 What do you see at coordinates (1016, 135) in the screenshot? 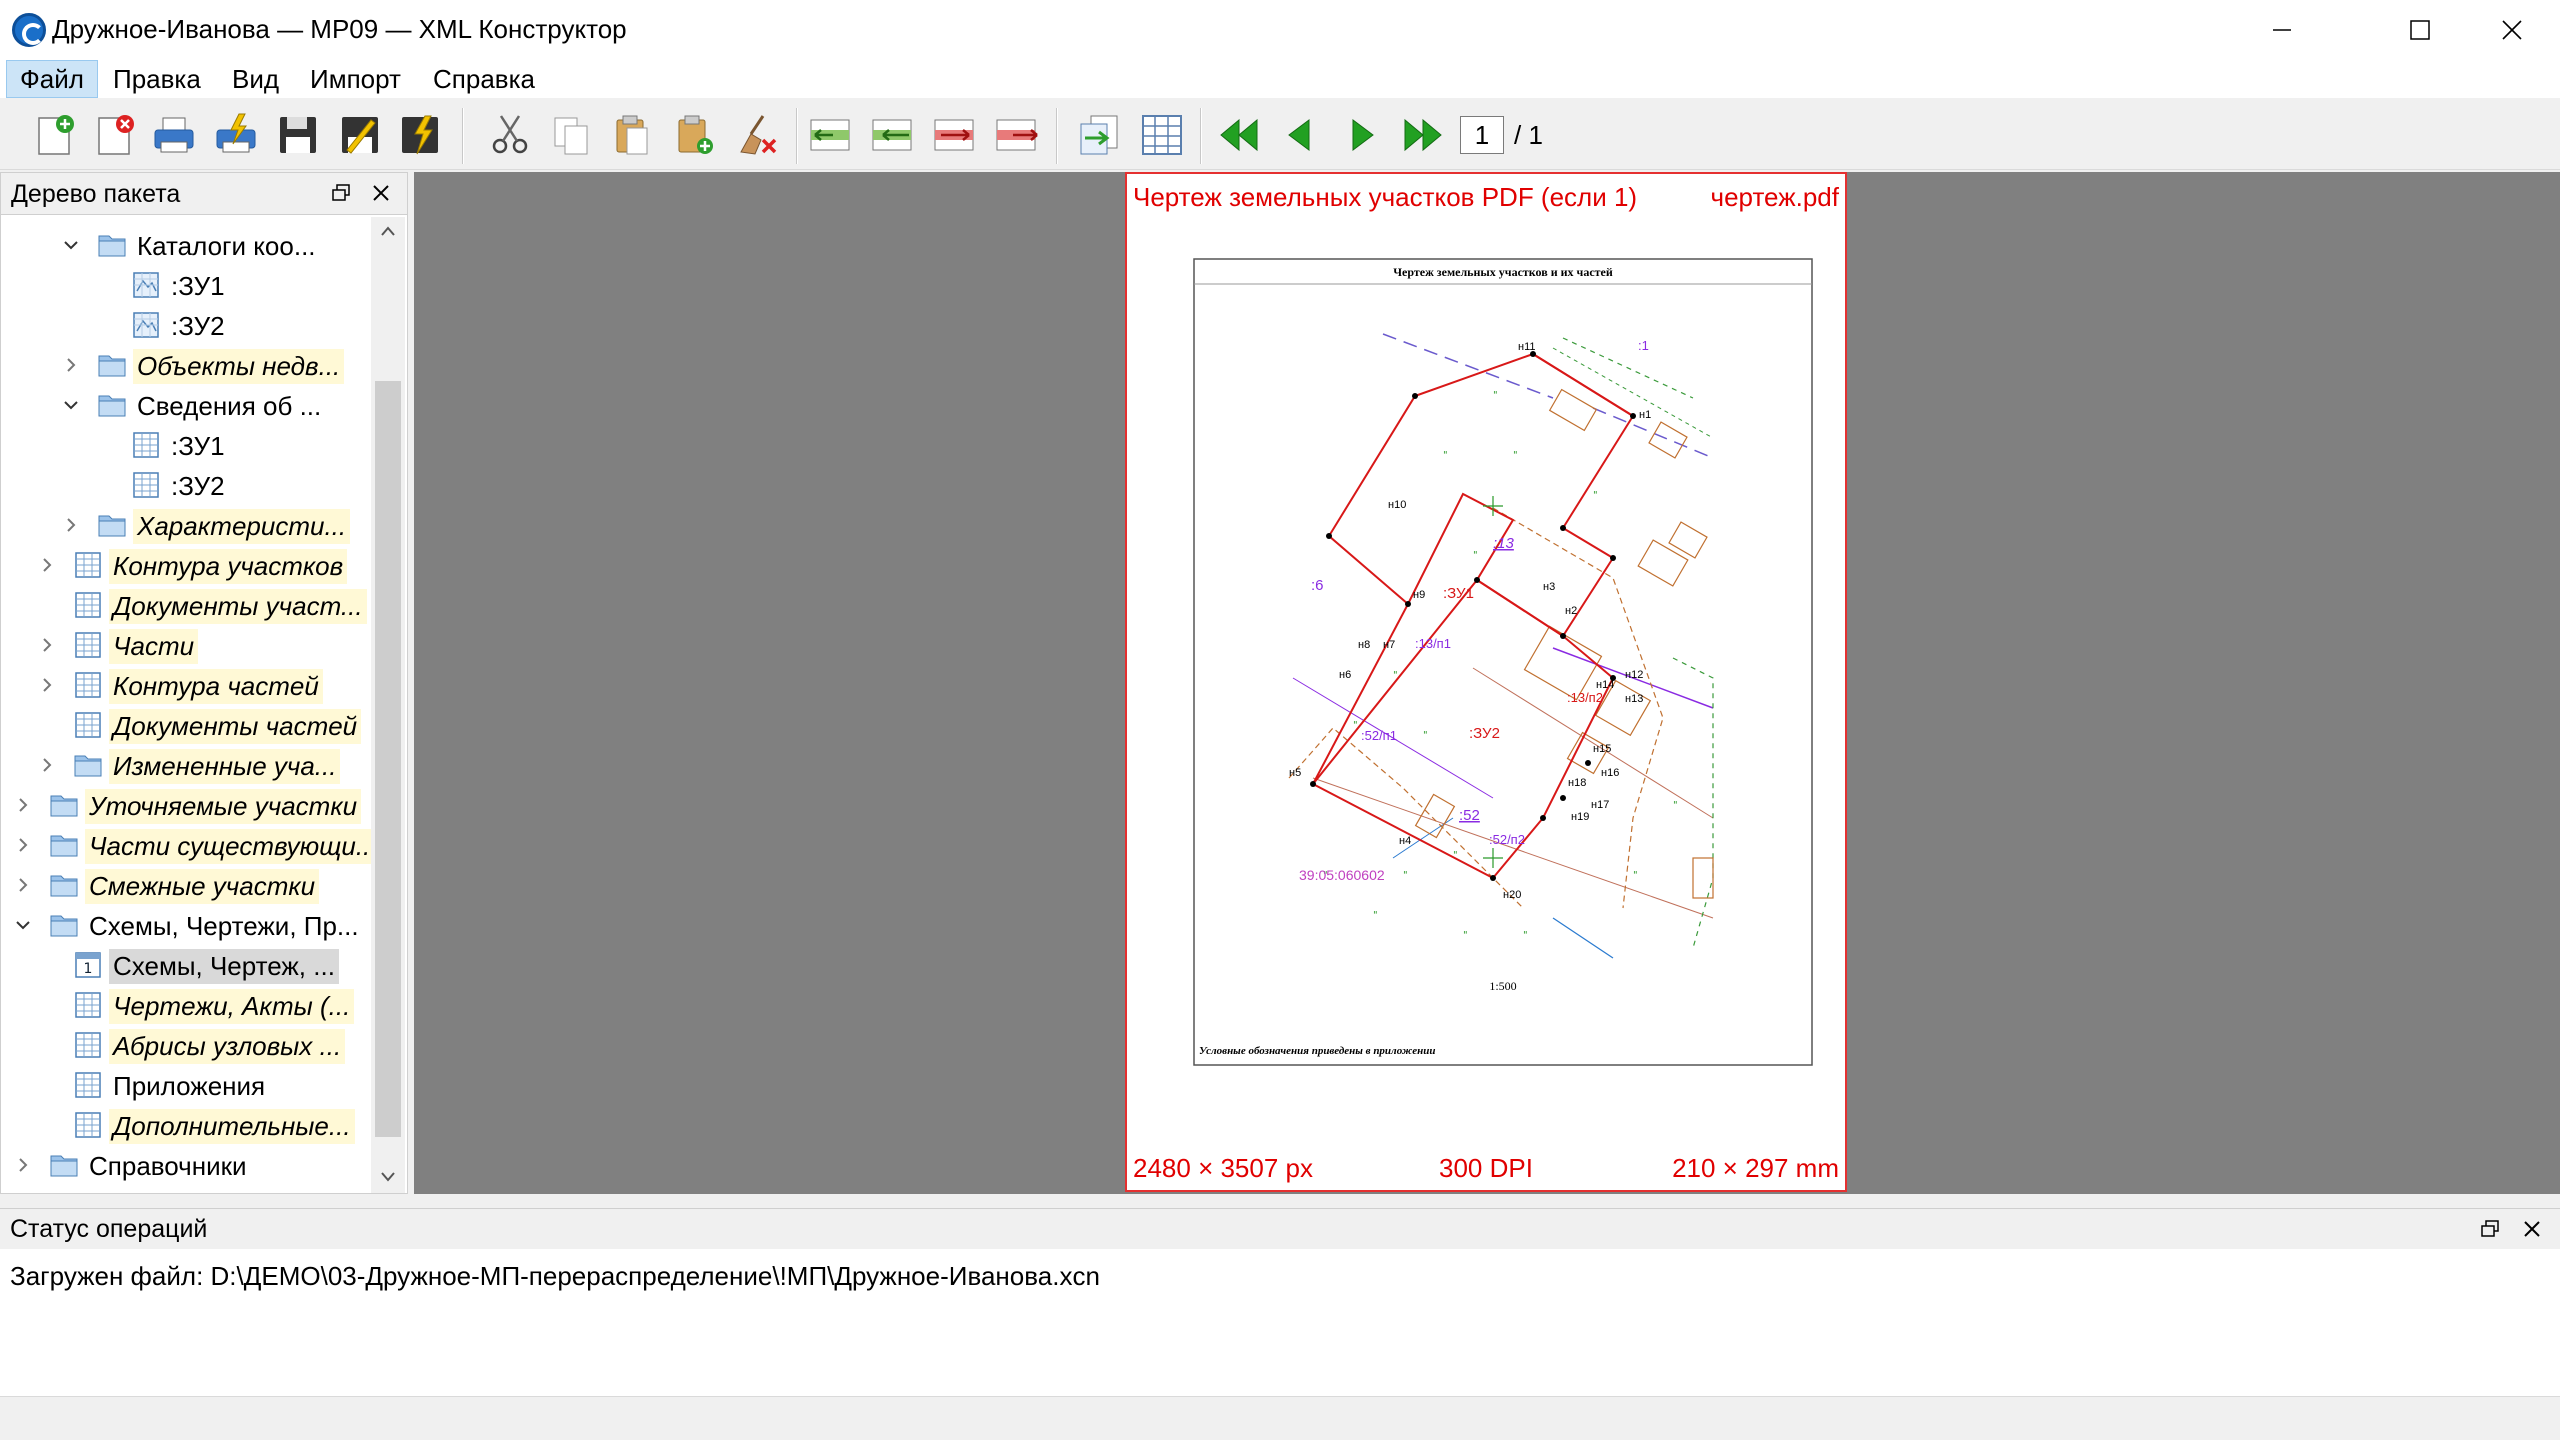
I see `row-delete-button` at bounding box center [1016, 135].